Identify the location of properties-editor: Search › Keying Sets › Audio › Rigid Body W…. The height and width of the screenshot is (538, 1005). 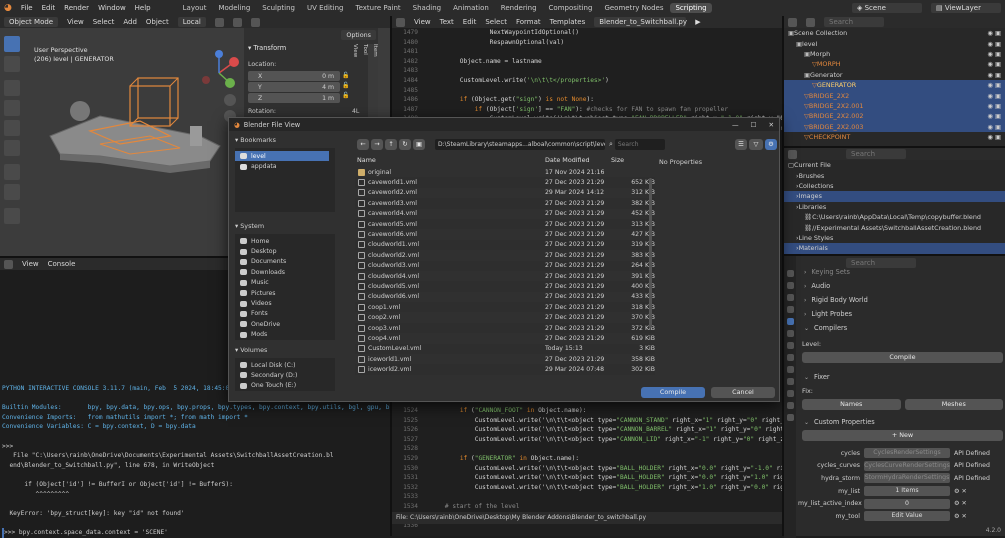
(893, 396).